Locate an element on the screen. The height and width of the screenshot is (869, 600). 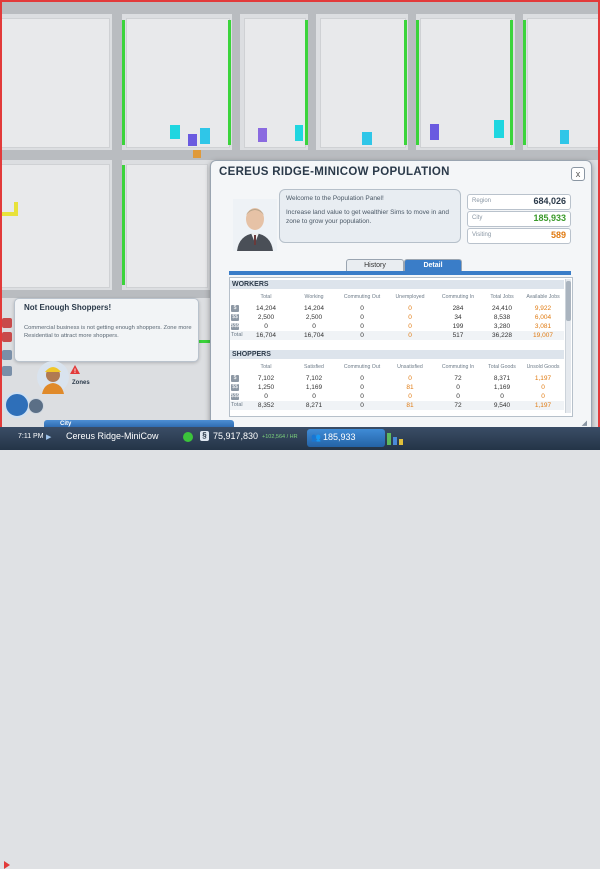
table-cell: 1,169 is located at coordinates (502, 387).